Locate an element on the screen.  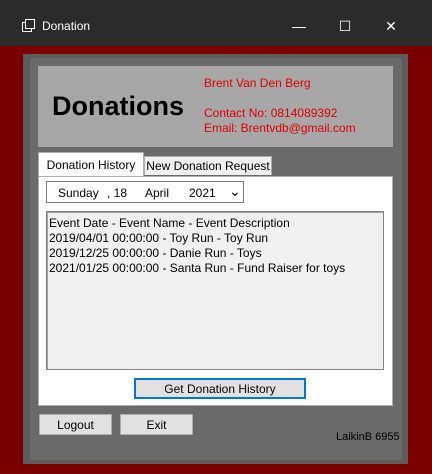
footer-label: LaikinB 6955 is located at coordinates (368, 437).